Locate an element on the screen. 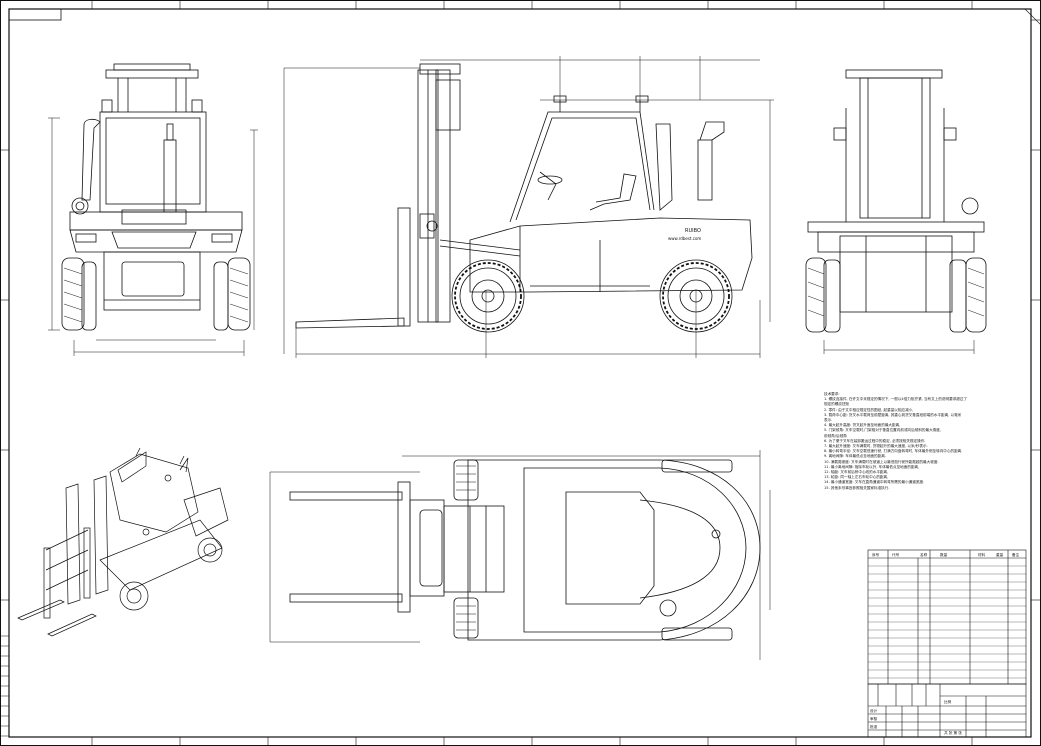  revision-strip is located at coordinates (5, 686).